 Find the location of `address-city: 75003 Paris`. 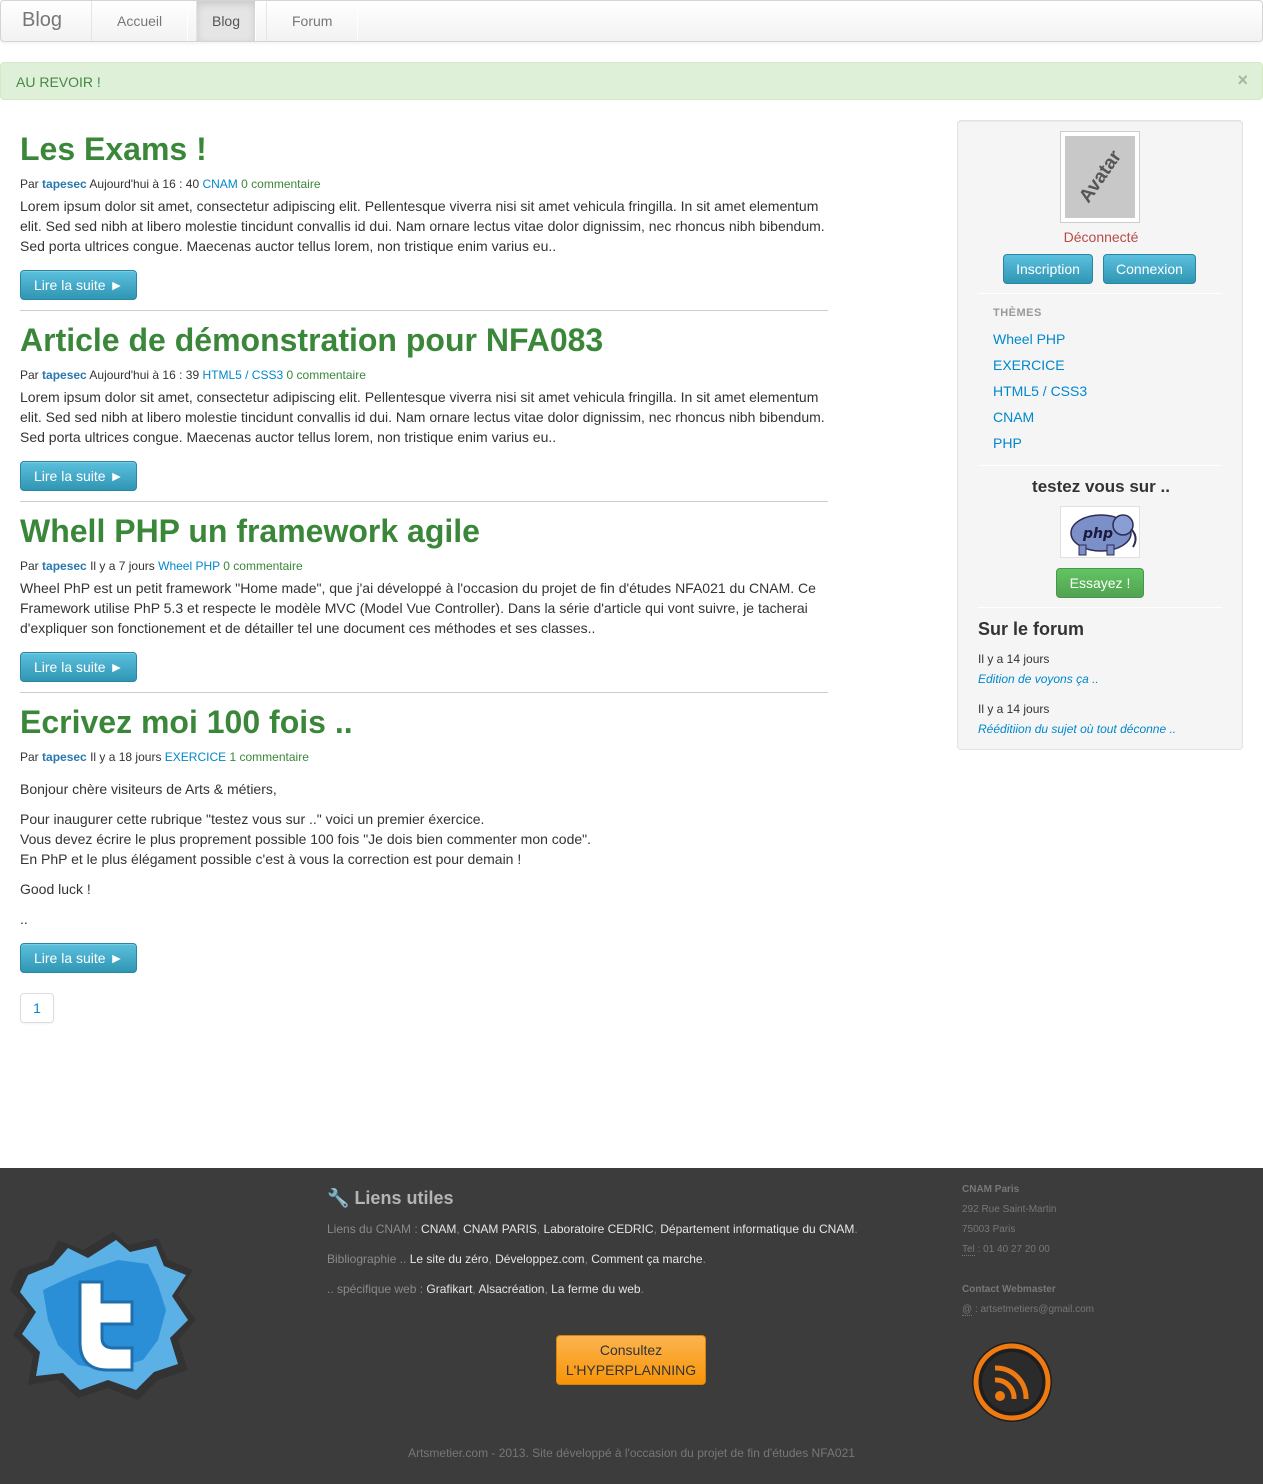

address-city: 75003 Paris is located at coordinates (989, 1229).